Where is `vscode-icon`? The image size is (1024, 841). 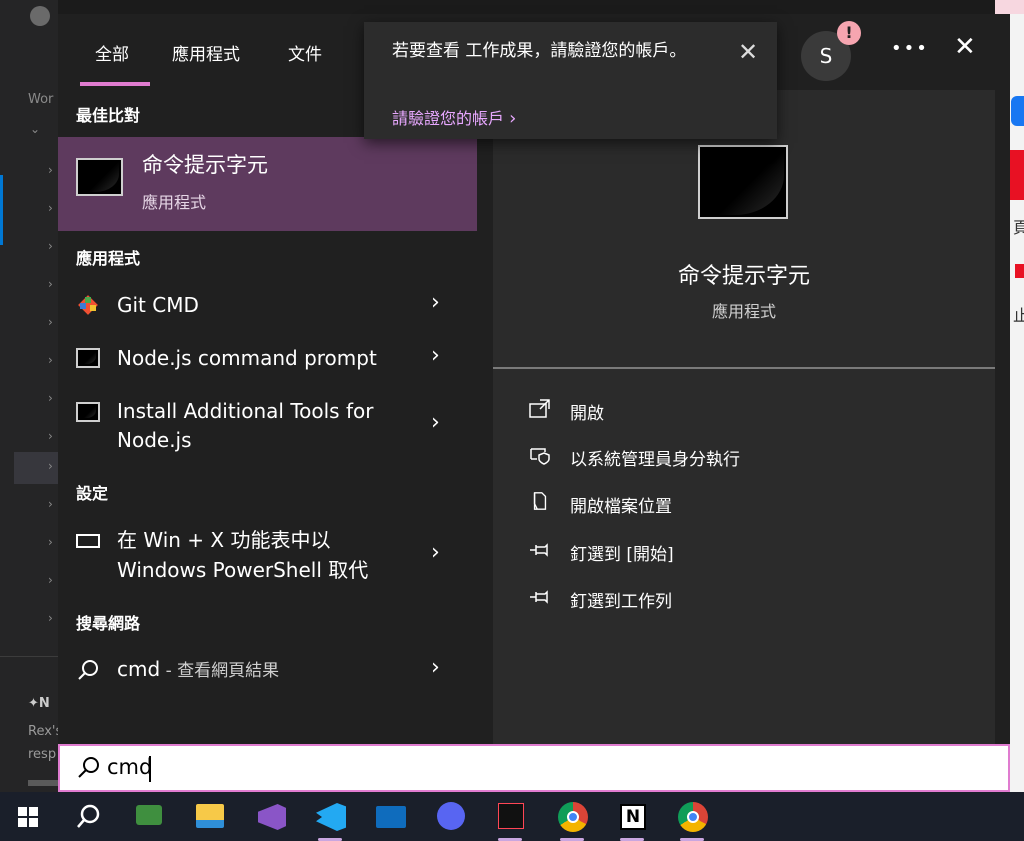
vscode-icon is located at coordinates (331, 817).